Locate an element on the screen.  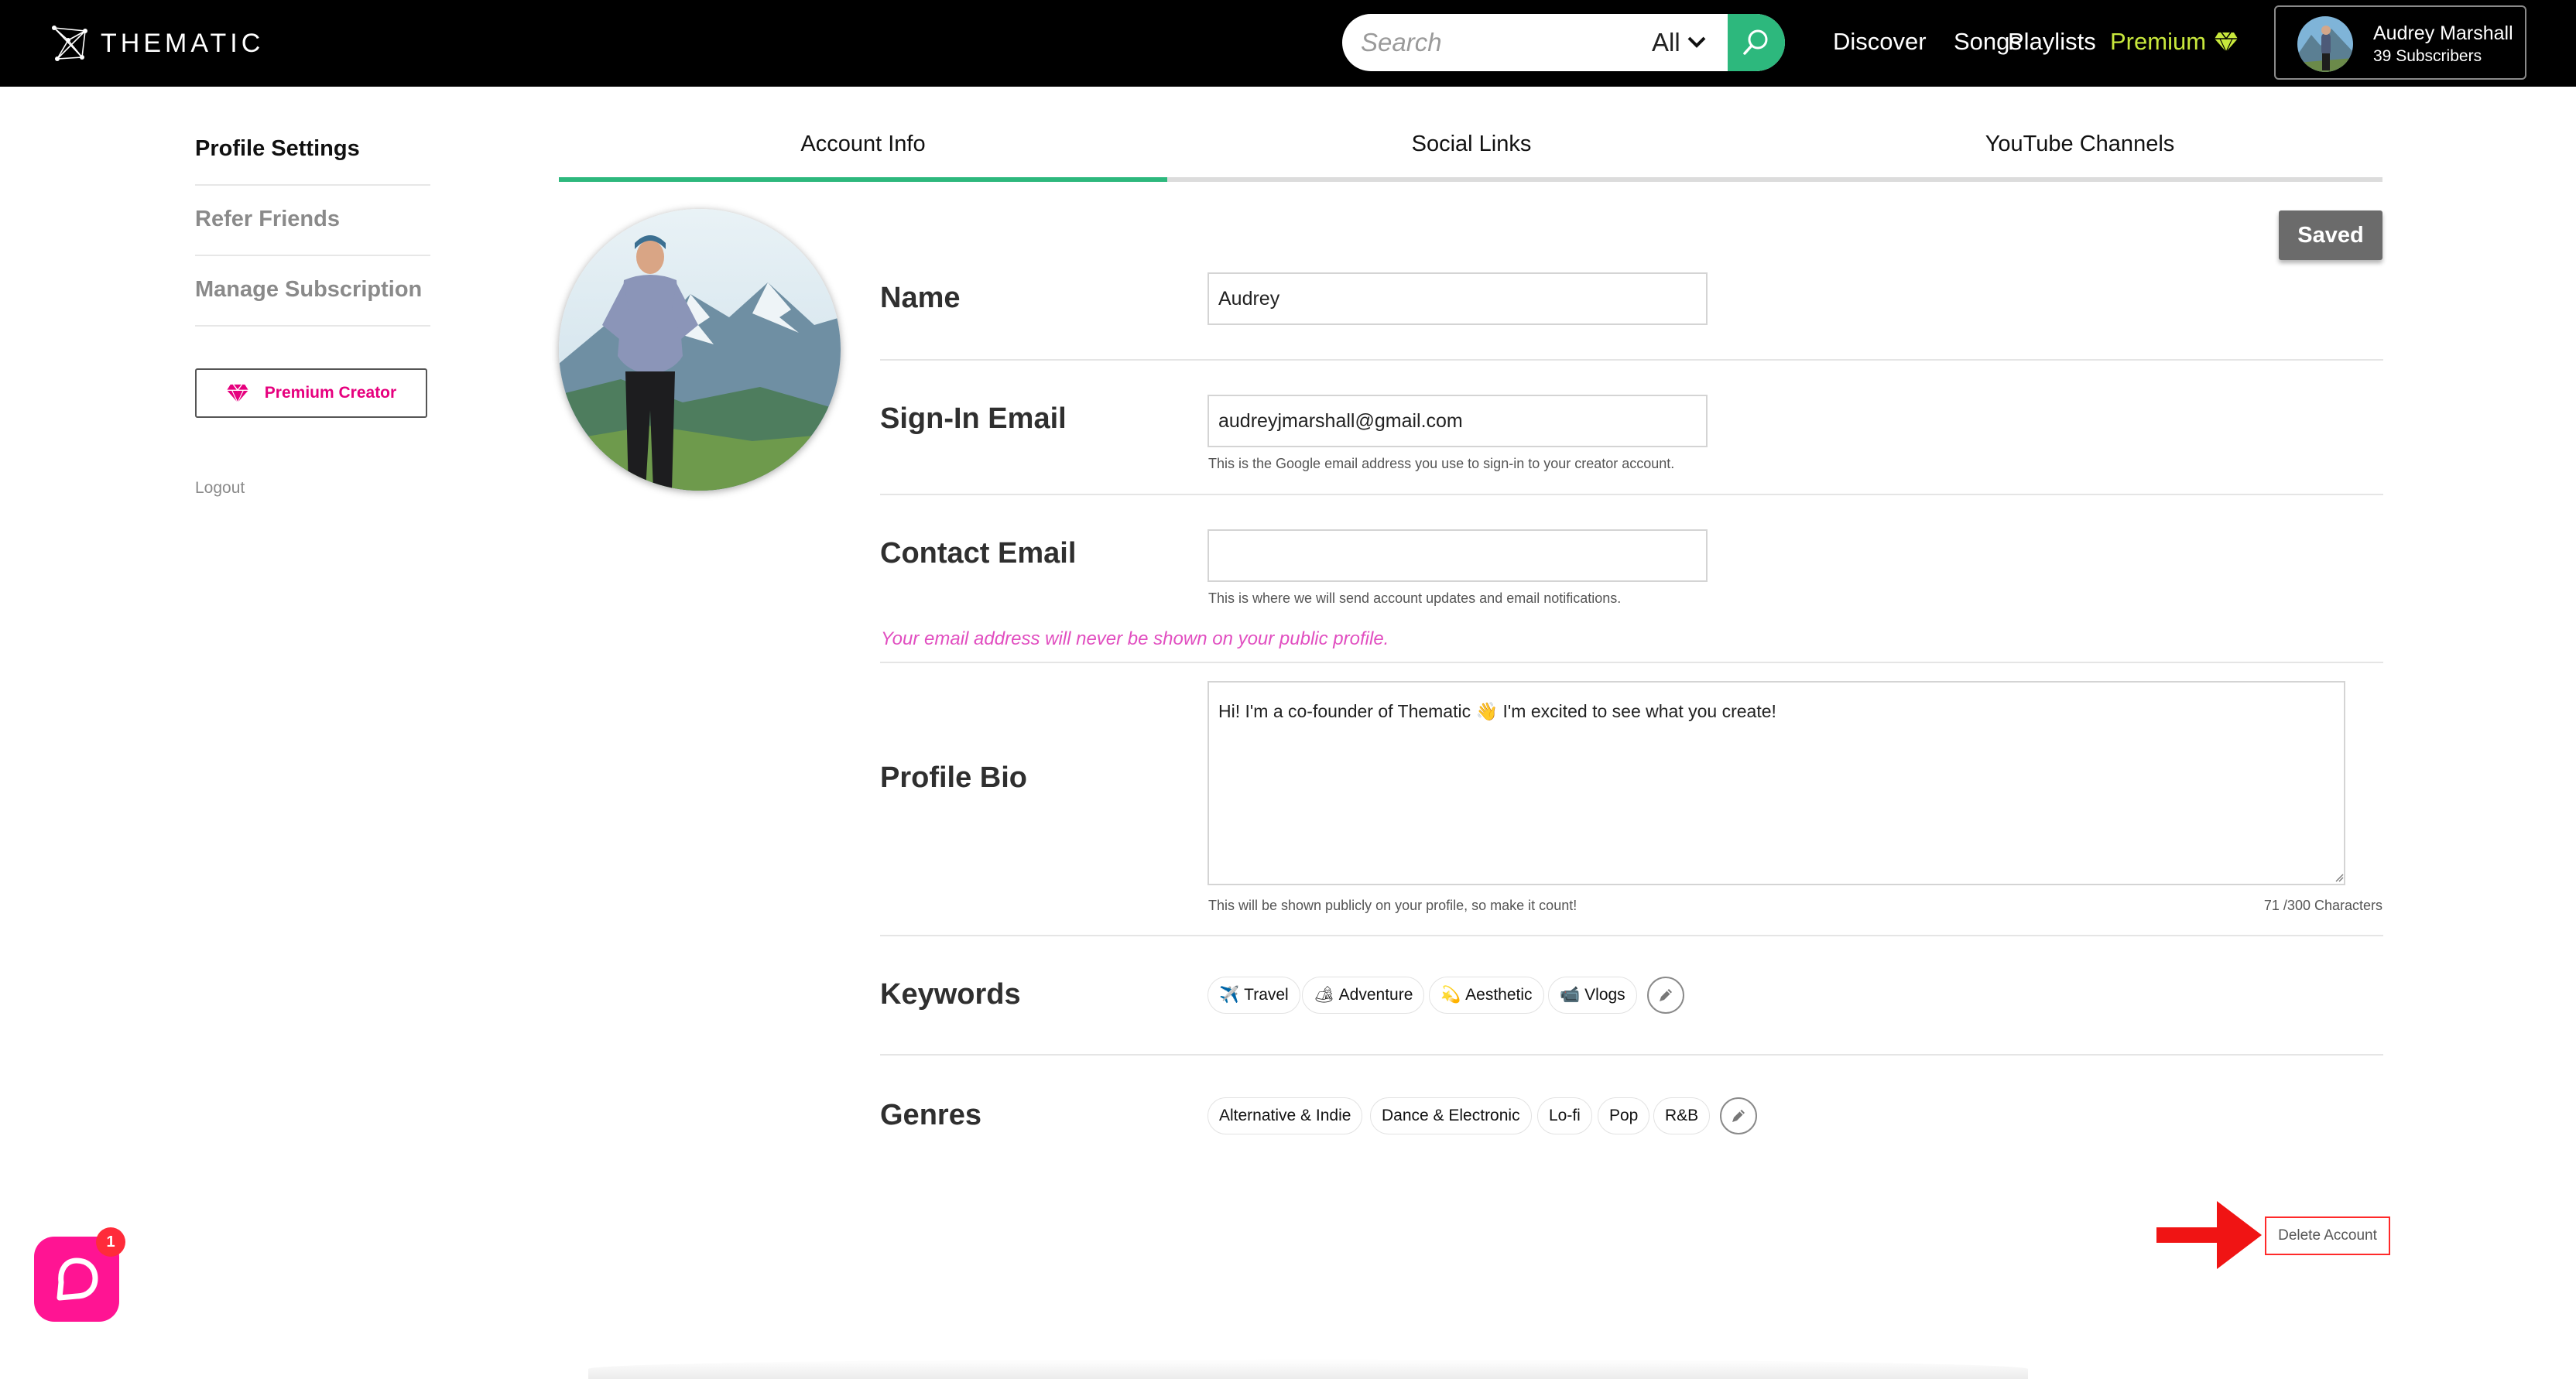
sparkle-icon: 💫 is located at coordinates (1450, 995).